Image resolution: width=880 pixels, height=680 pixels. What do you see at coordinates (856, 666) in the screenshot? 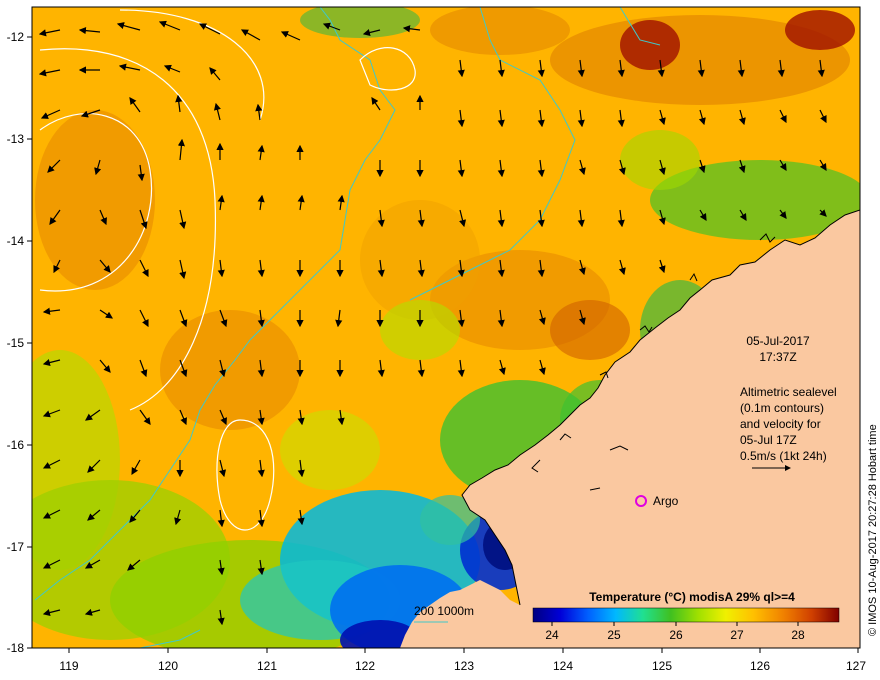
I see `lon-tick-127: 127` at bounding box center [856, 666].